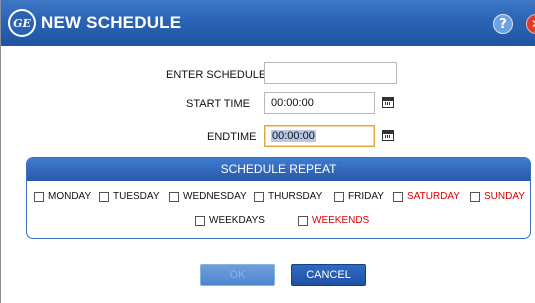 Image resolution: width=535 pixels, height=303 pixels. I want to click on day-label-saturday: SATURDAY, so click(433, 196).